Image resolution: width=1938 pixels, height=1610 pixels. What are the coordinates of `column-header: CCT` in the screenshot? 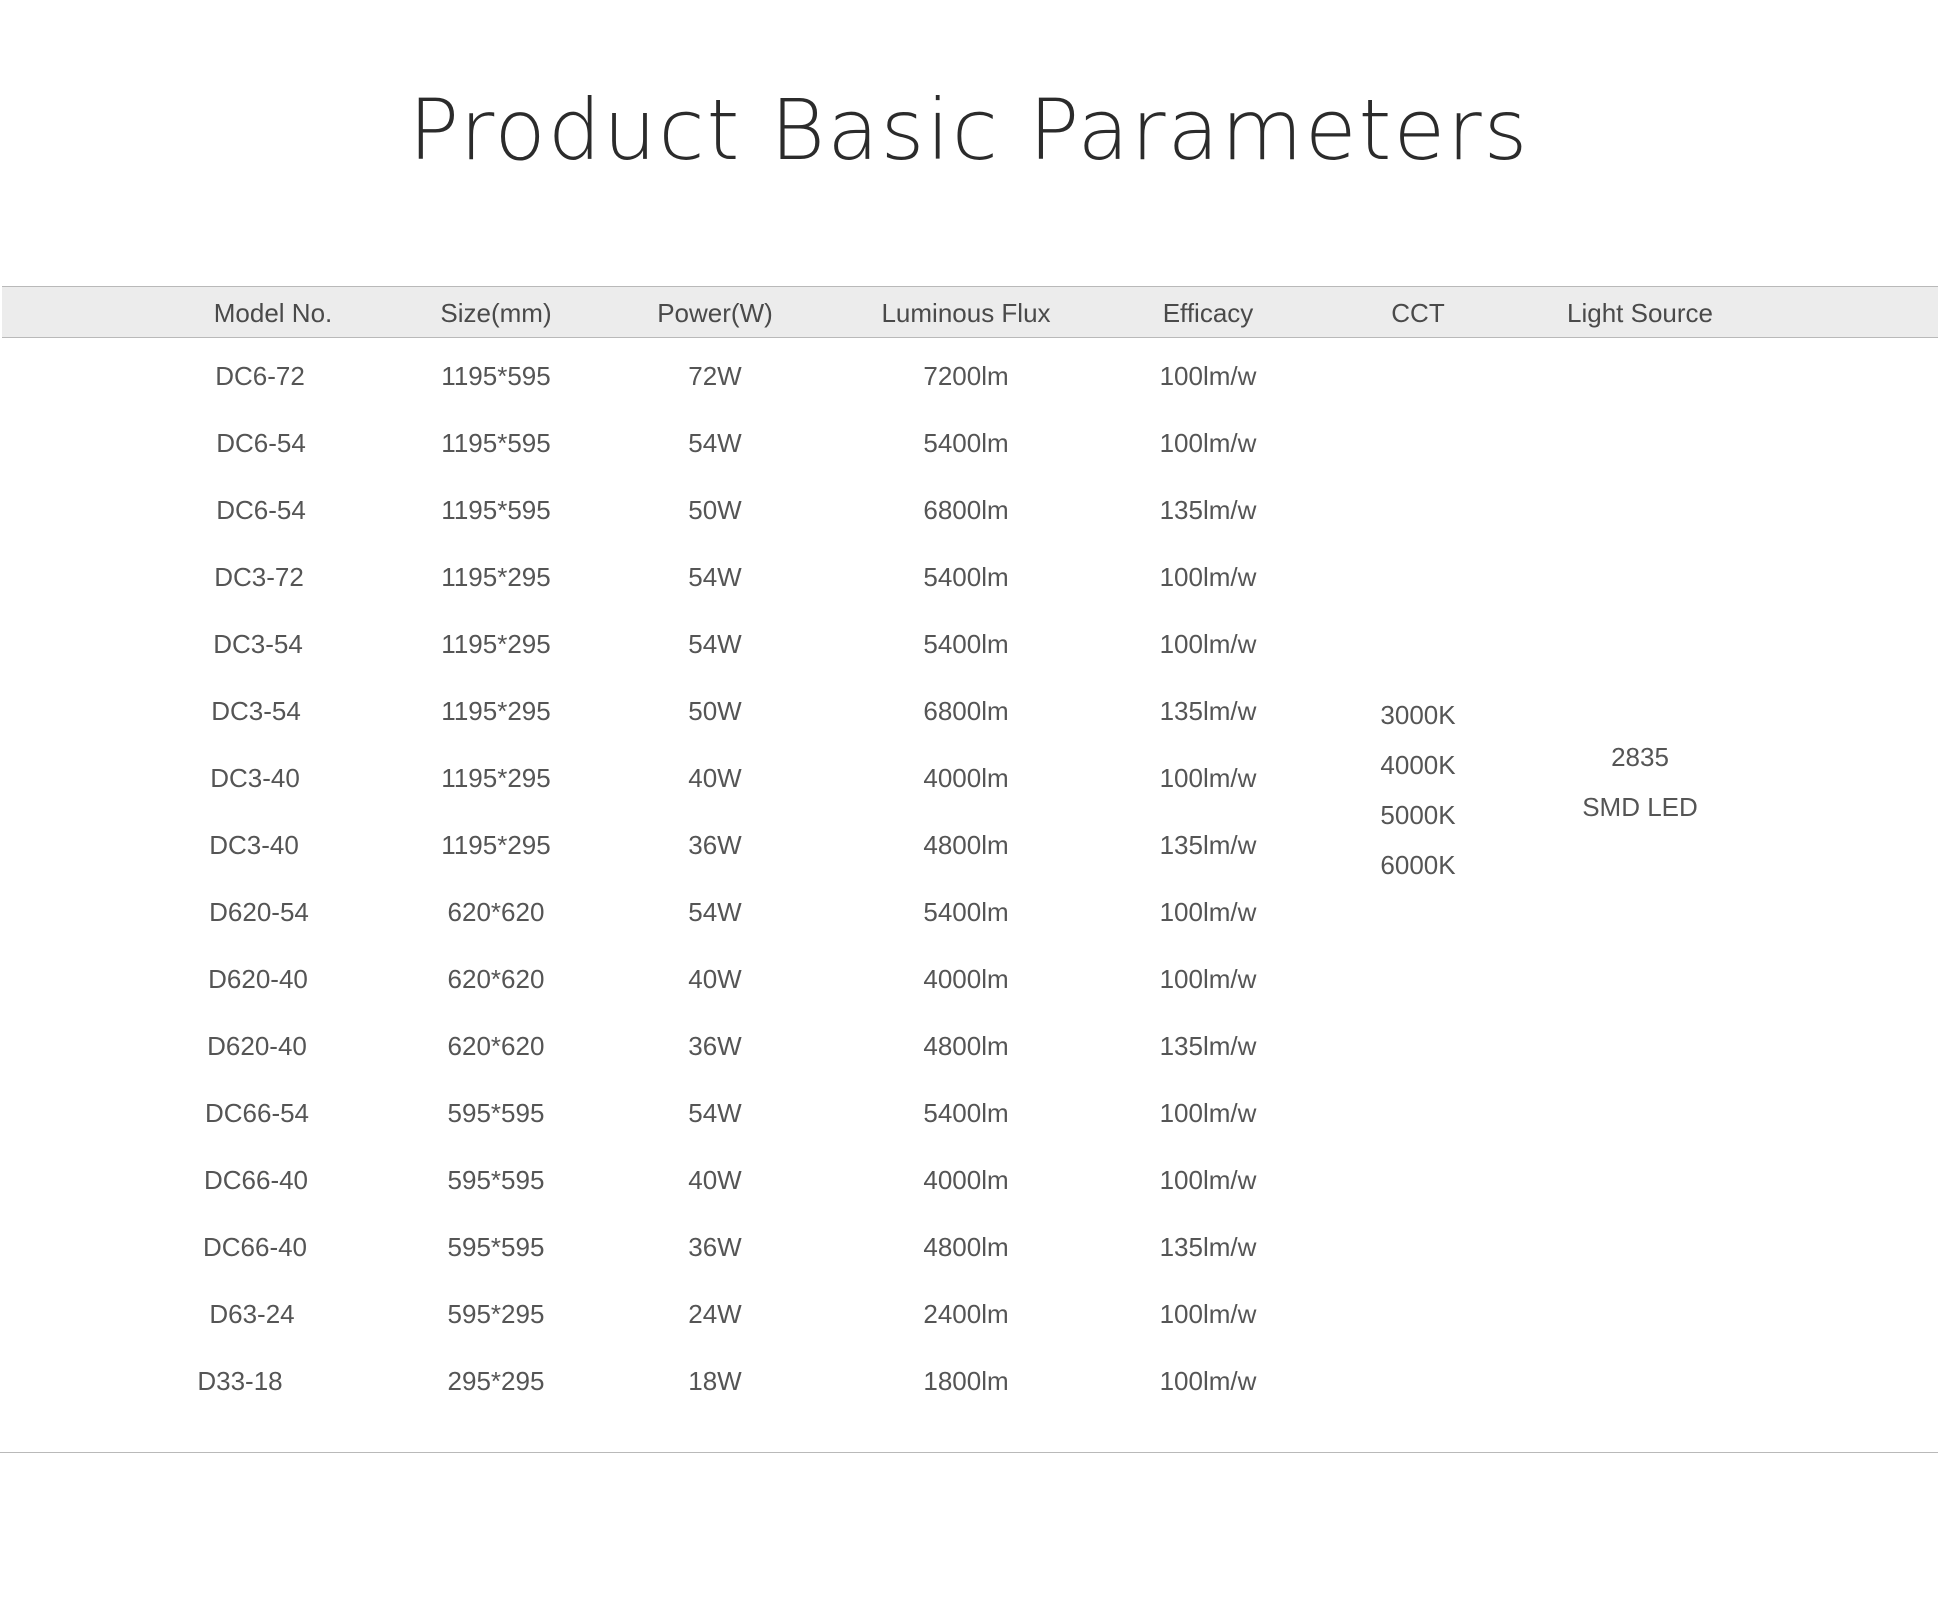 It's located at (1418, 313).